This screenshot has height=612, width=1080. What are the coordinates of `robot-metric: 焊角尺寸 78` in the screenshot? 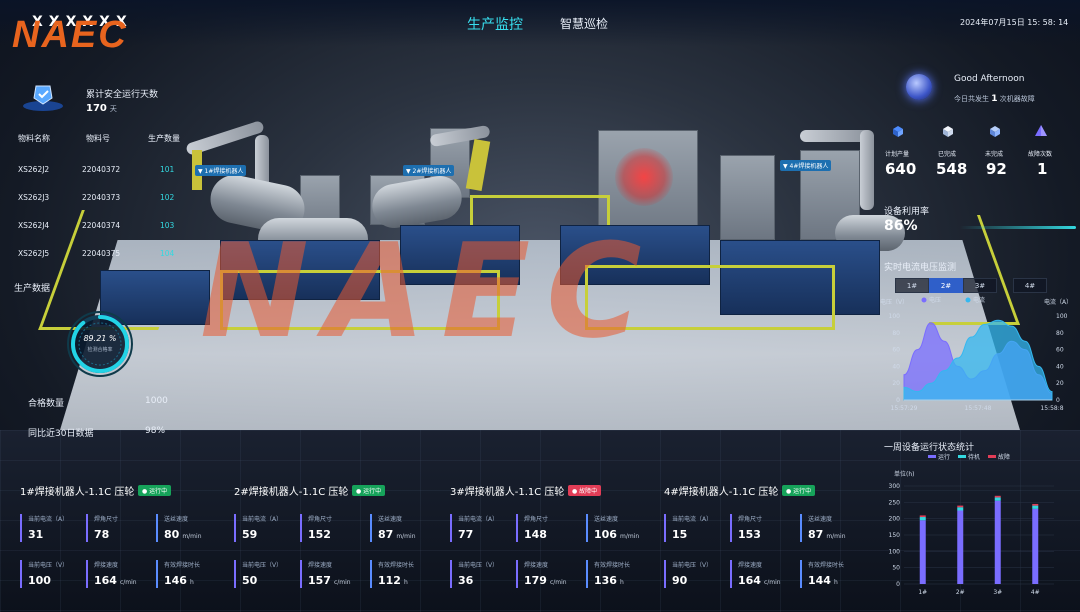 It's located at (102, 528).